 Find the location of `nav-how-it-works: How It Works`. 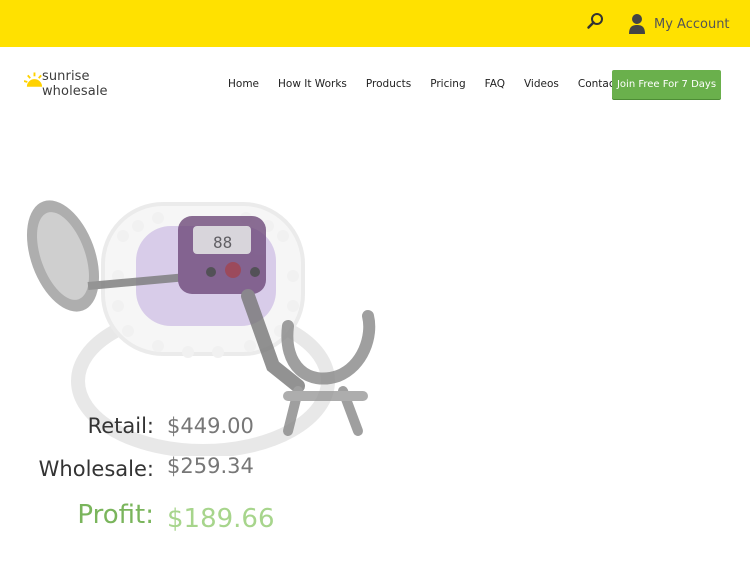

nav-how-it-works: How It Works is located at coordinates (312, 84).